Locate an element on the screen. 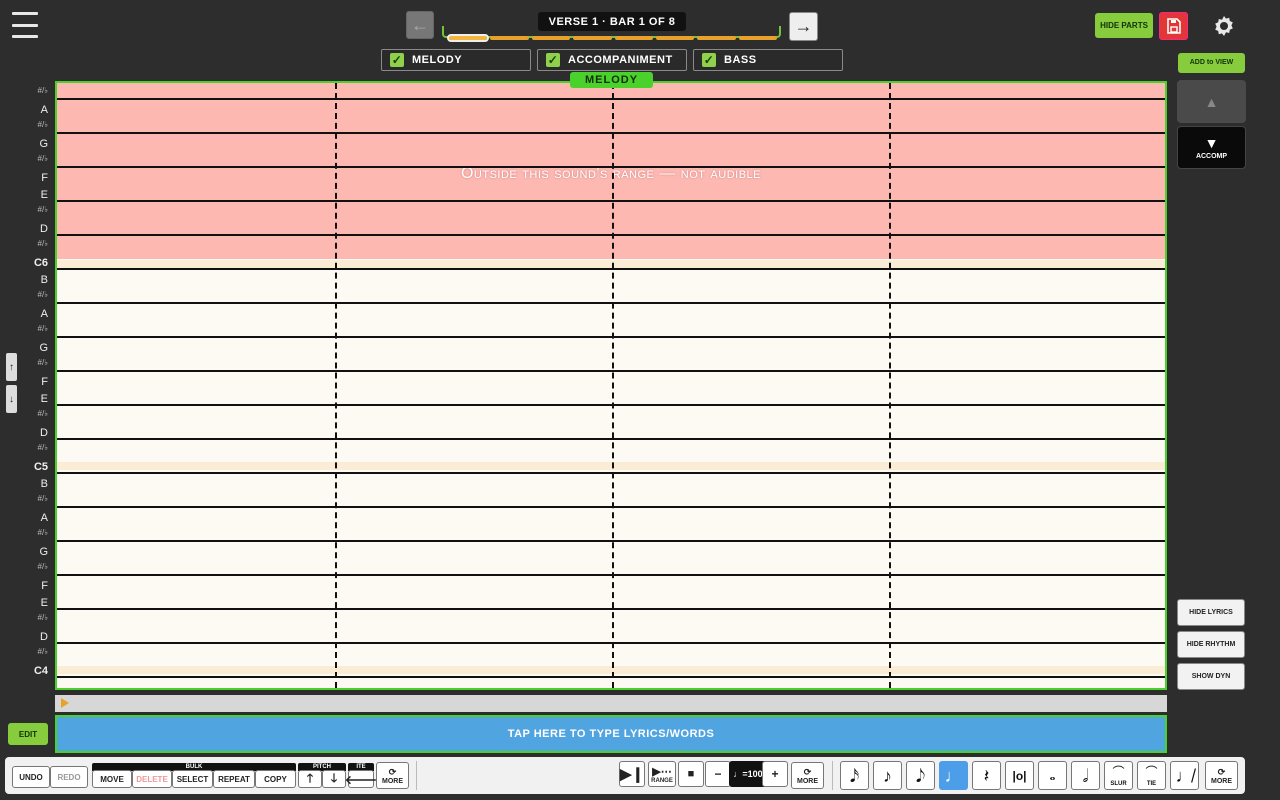 This screenshot has height=800, width=1280. tempo-increase-button: + is located at coordinates (775, 774).